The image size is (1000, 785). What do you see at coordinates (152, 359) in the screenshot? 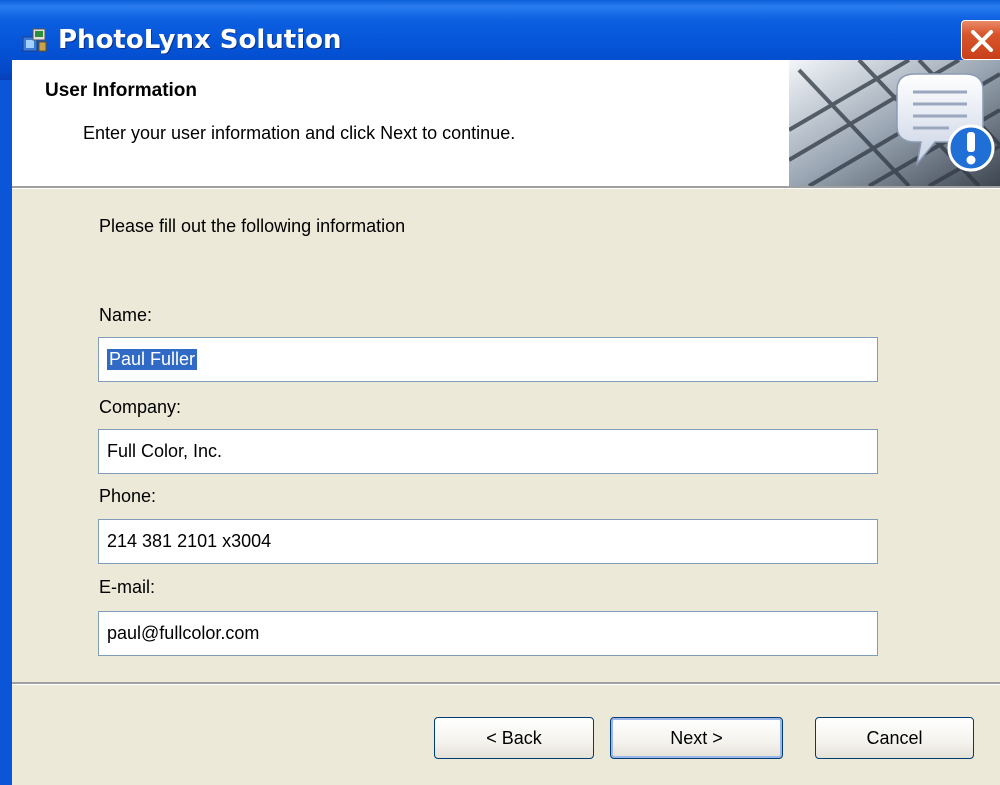
I see `name-field-value: Paul Fuller` at bounding box center [152, 359].